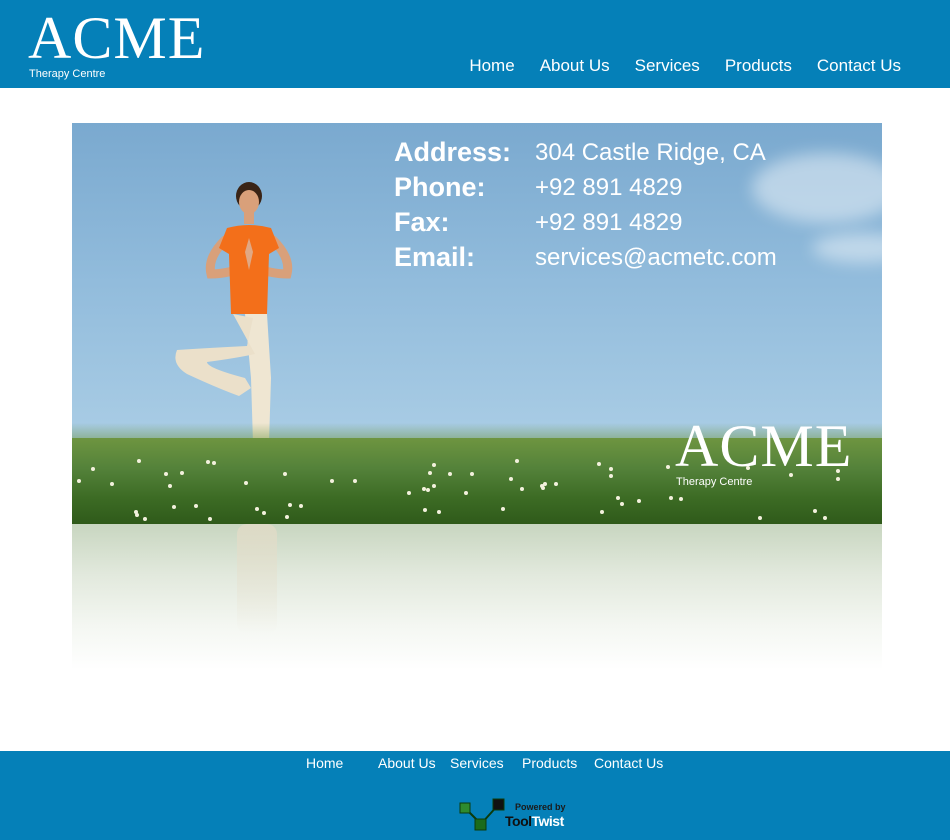 The height and width of the screenshot is (840, 950). I want to click on contact-row-address: Address: 304 Castle Ridge, CA, so click(585, 152).